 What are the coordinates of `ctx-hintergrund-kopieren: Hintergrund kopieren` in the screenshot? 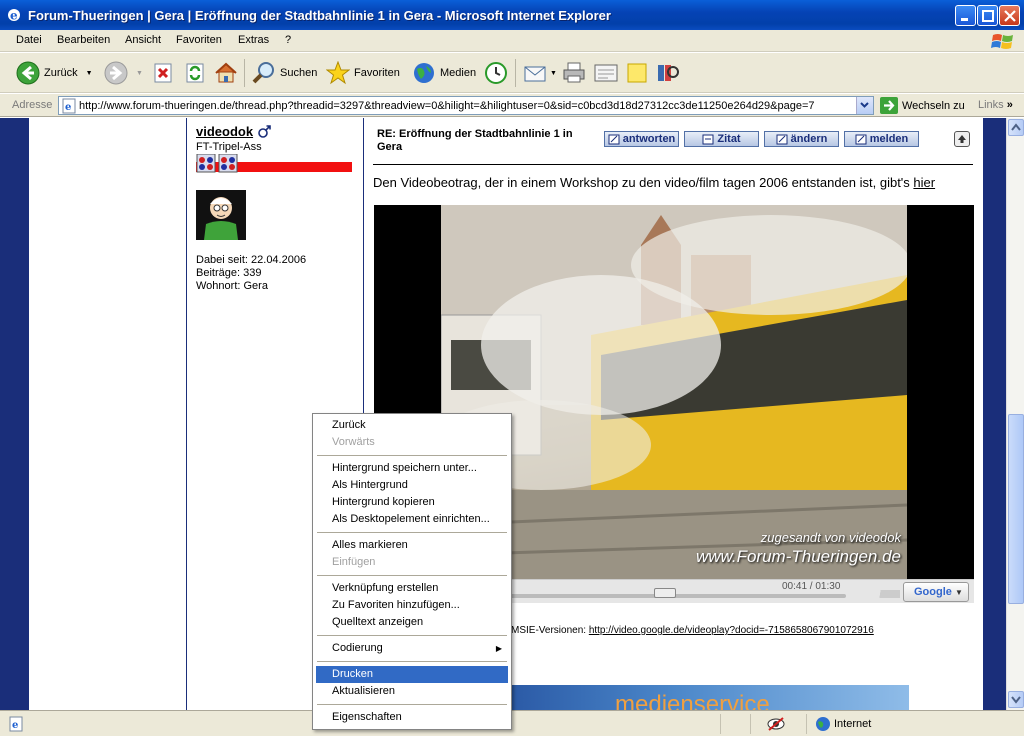 It's located at (412, 502).